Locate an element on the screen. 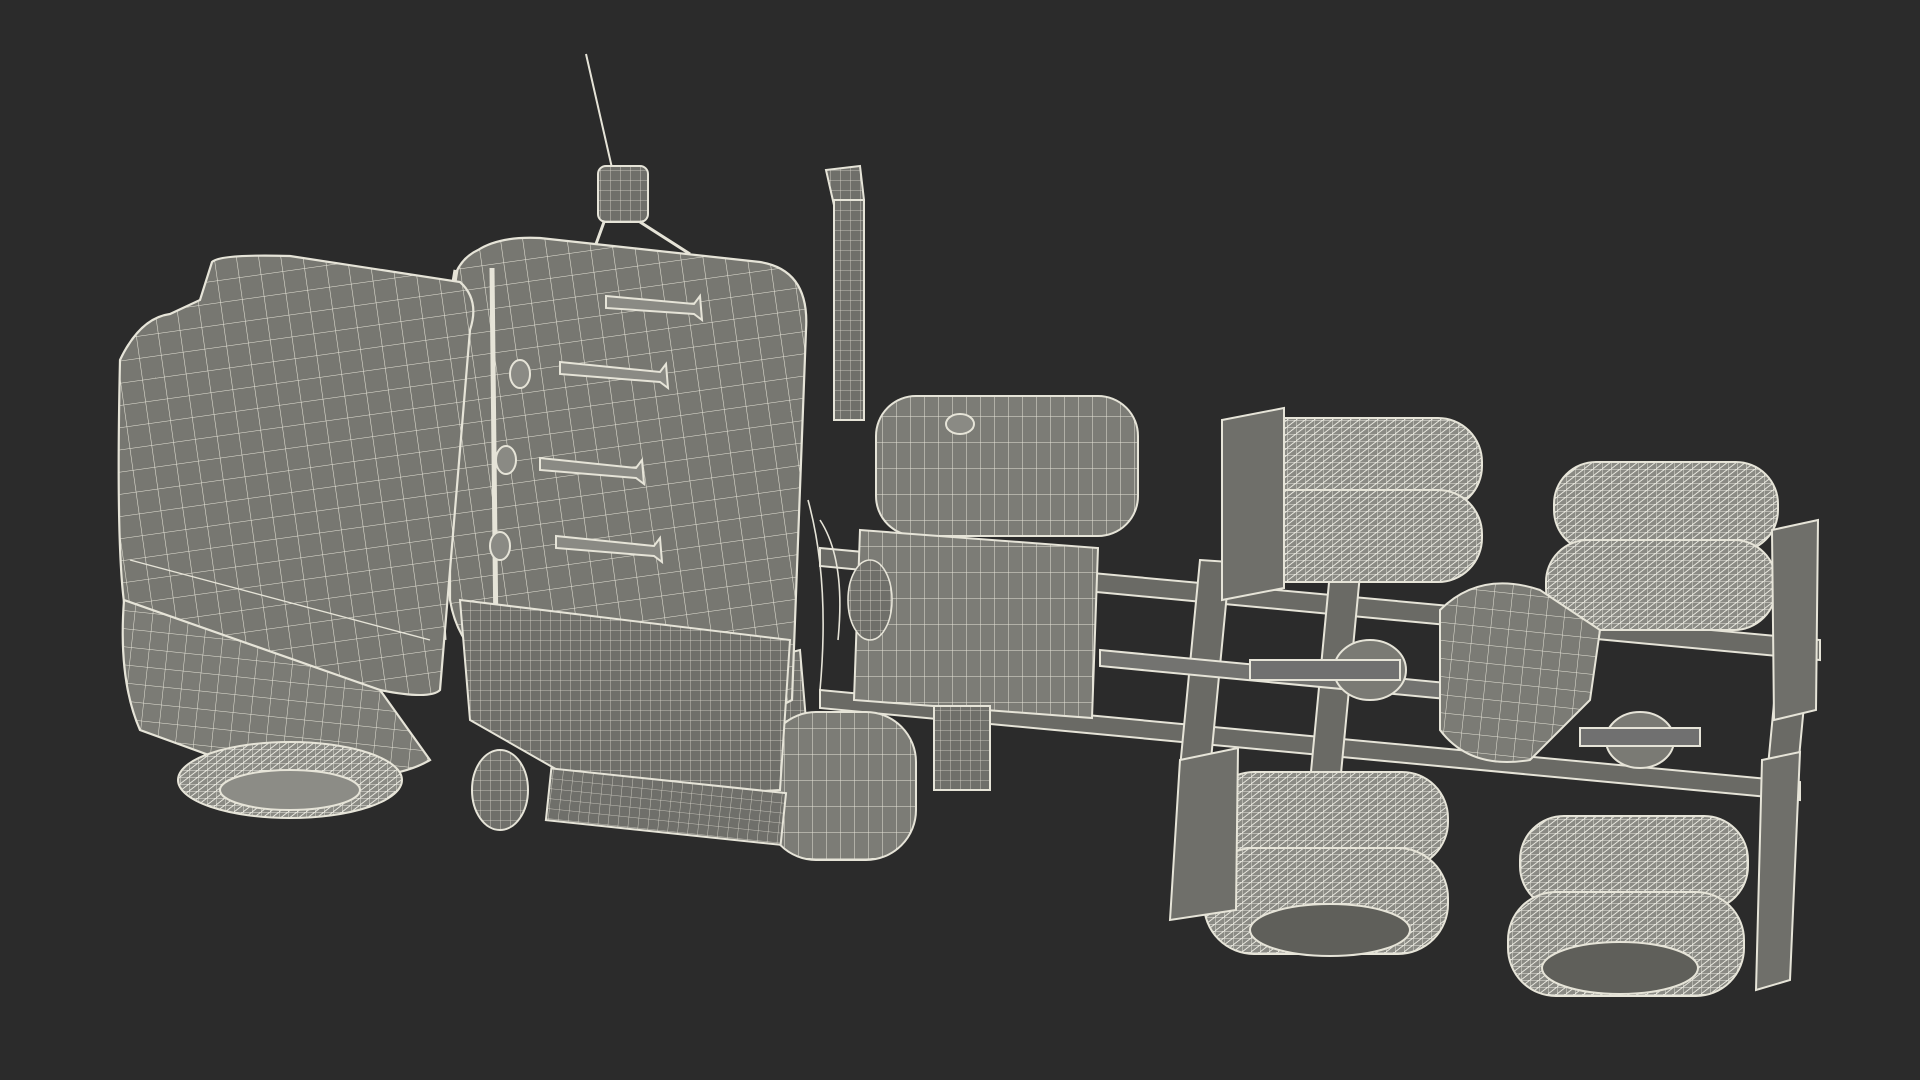 This screenshot has height=1080, width=1920. front-wheel is located at coordinates (353, 786).